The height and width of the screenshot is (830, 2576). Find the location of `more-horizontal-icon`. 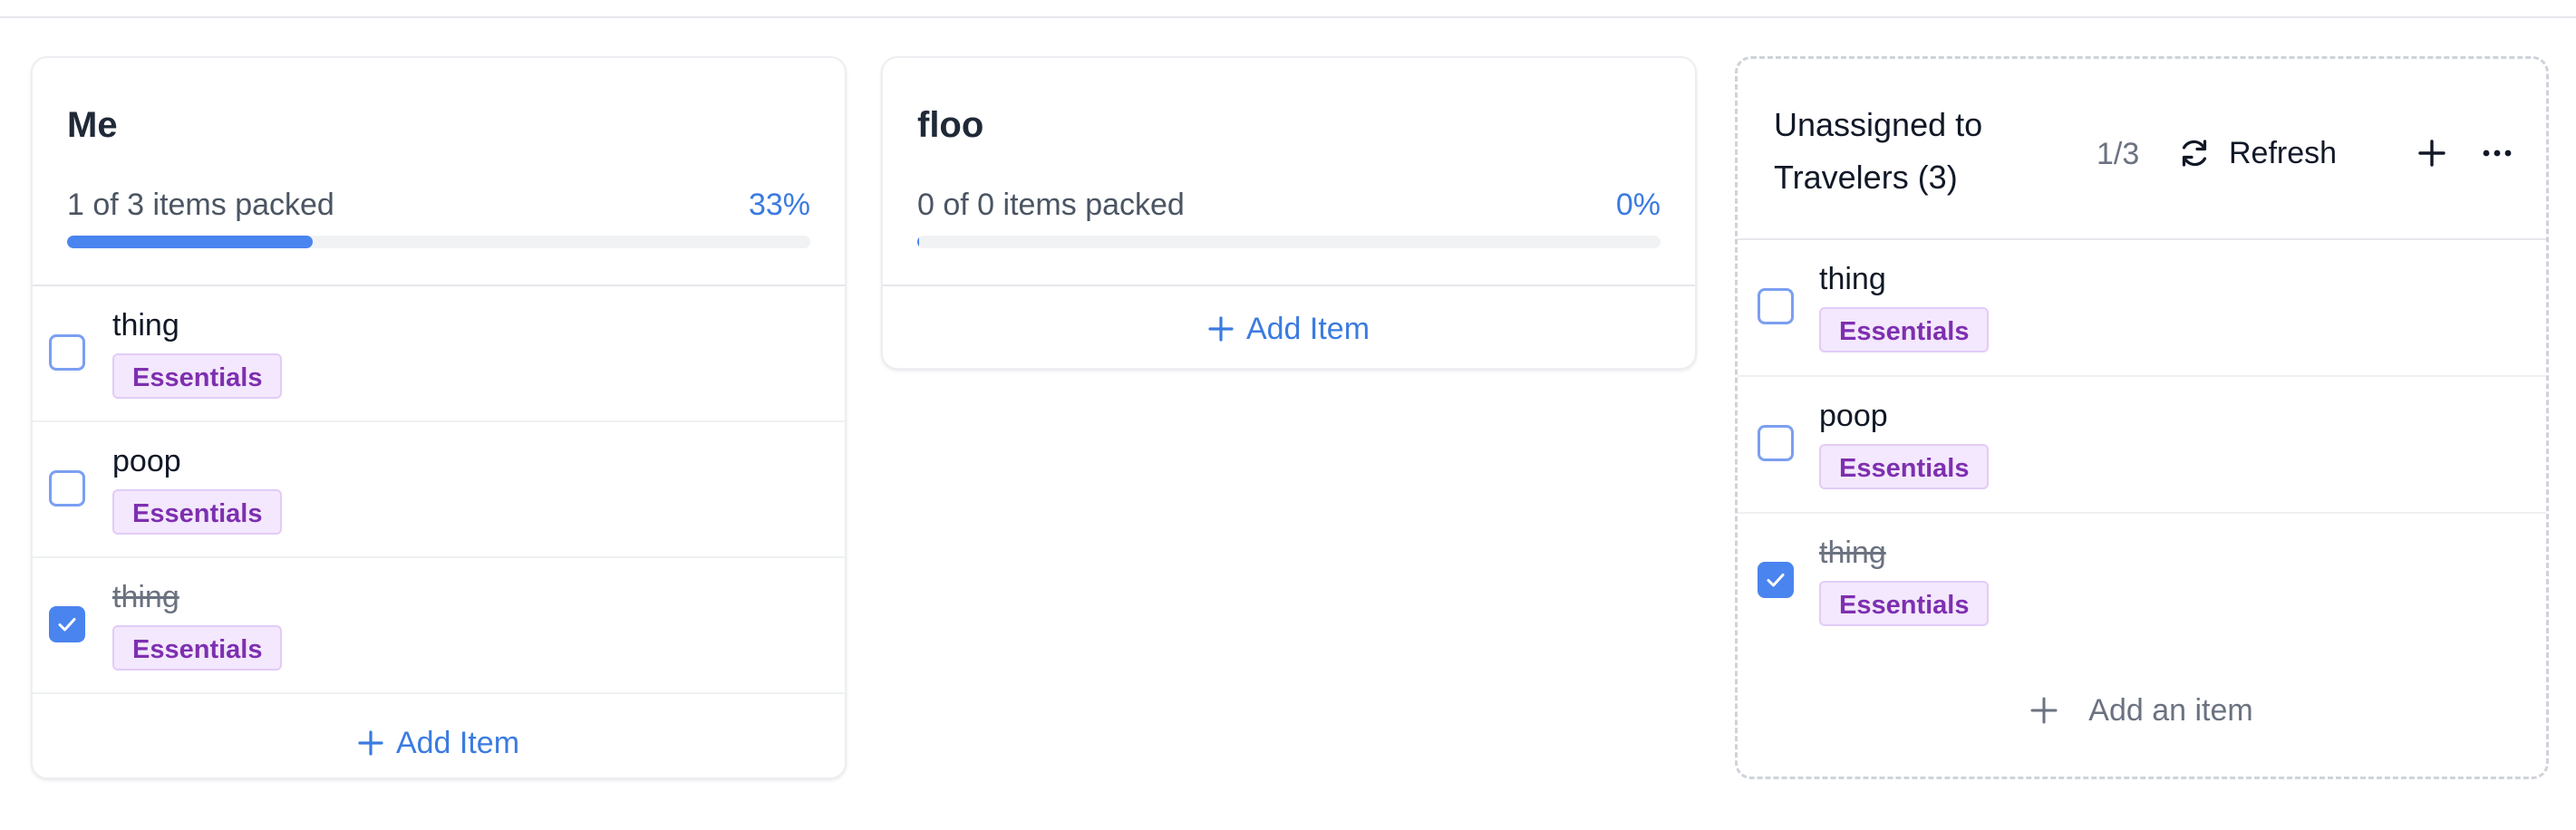

more-horizontal-icon is located at coordinates (2497, 153).